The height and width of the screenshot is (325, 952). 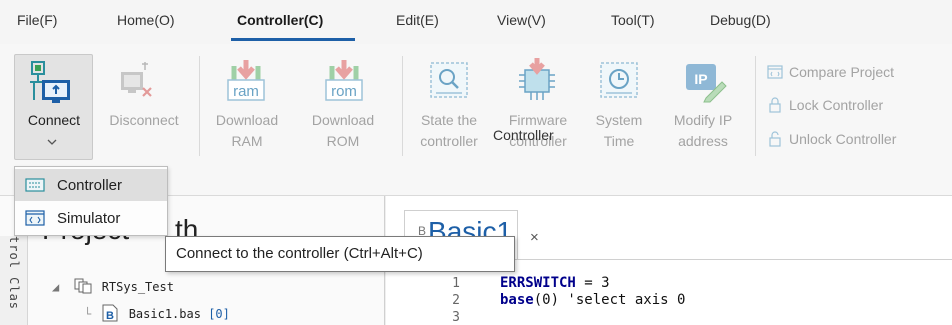 What do you see at coordinates (246, 91) in the screenshot?
I see `ram-icon-text: ram` at bounding box center [246, 91].